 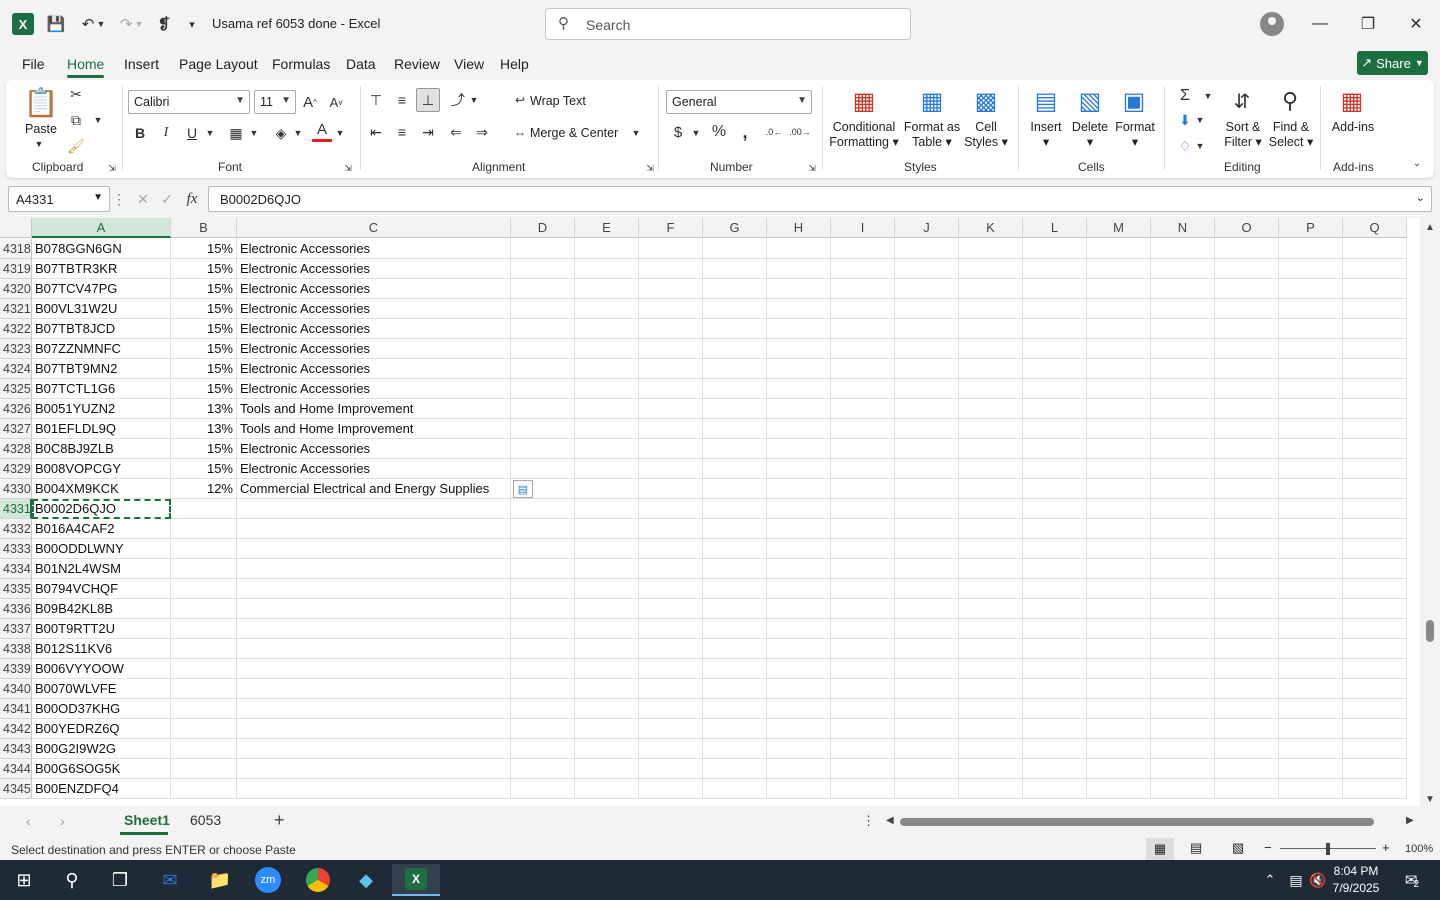 What do you see at coordinates (204, 669) in the screenshot?
I see `cell-b4339` at bounding box center [204, 669].